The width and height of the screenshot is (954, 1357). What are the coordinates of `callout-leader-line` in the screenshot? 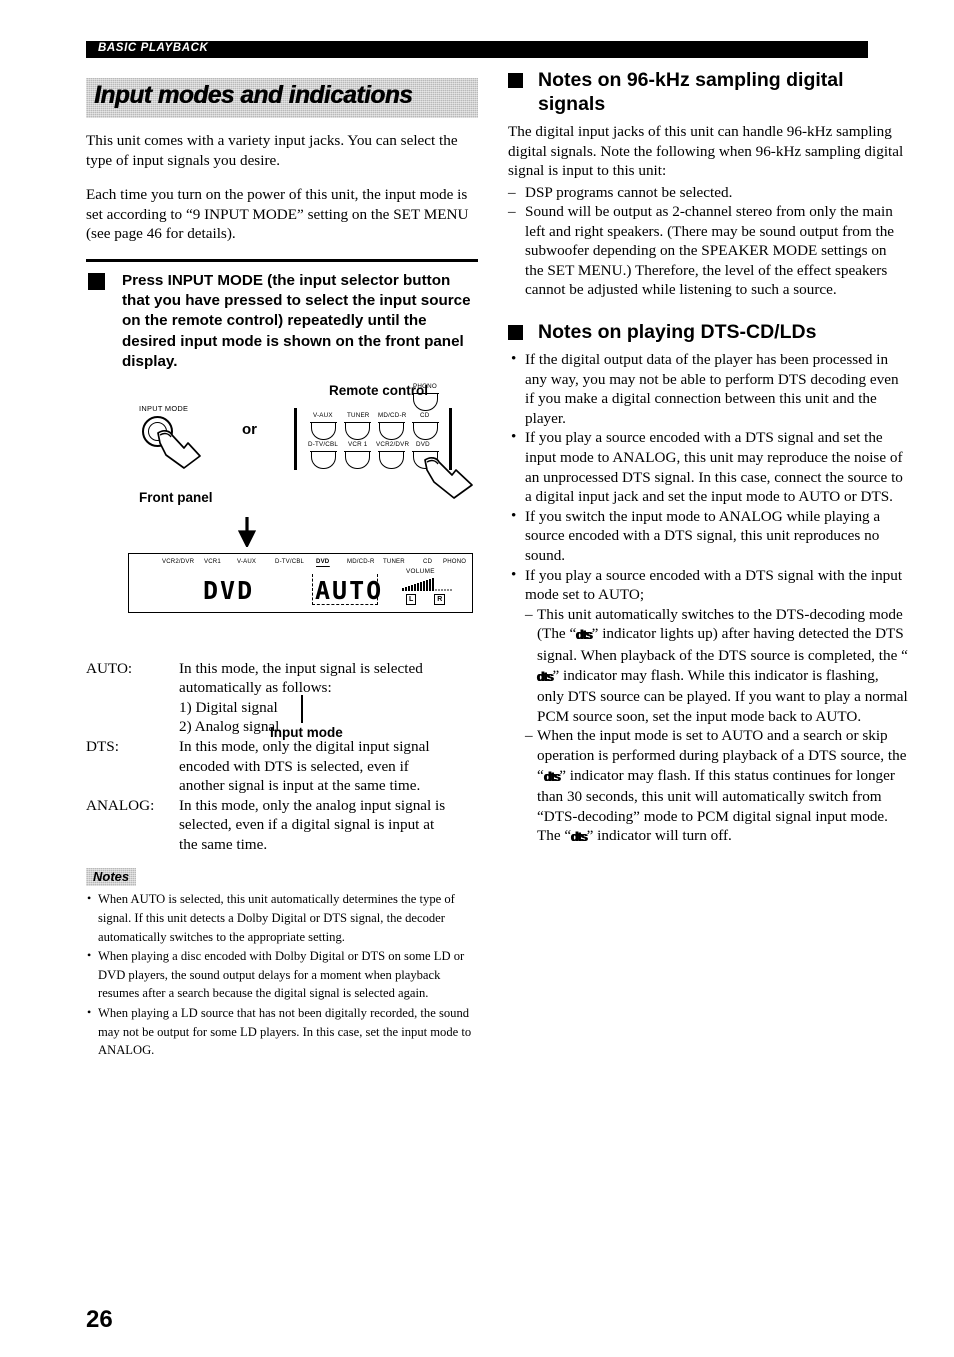 It's located at (302, 708).